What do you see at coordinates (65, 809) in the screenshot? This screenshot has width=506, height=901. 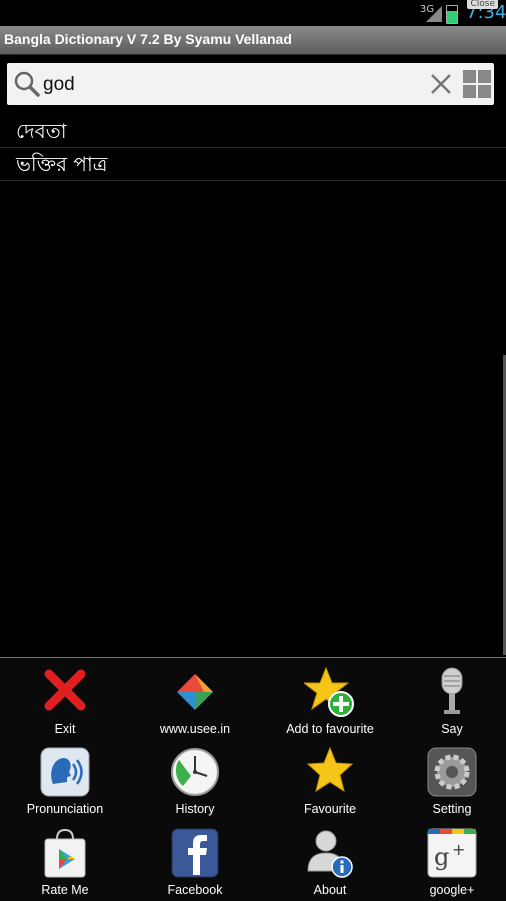 I see `menu-label: Pronunciation` at bounding box center [65, 809].